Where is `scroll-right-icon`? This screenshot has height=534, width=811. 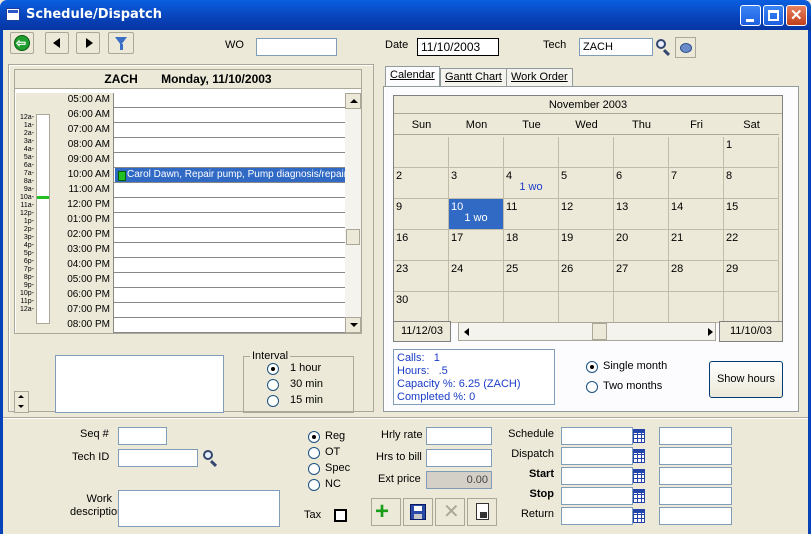
scroll-right-icon is located at coordinates (710, 332).